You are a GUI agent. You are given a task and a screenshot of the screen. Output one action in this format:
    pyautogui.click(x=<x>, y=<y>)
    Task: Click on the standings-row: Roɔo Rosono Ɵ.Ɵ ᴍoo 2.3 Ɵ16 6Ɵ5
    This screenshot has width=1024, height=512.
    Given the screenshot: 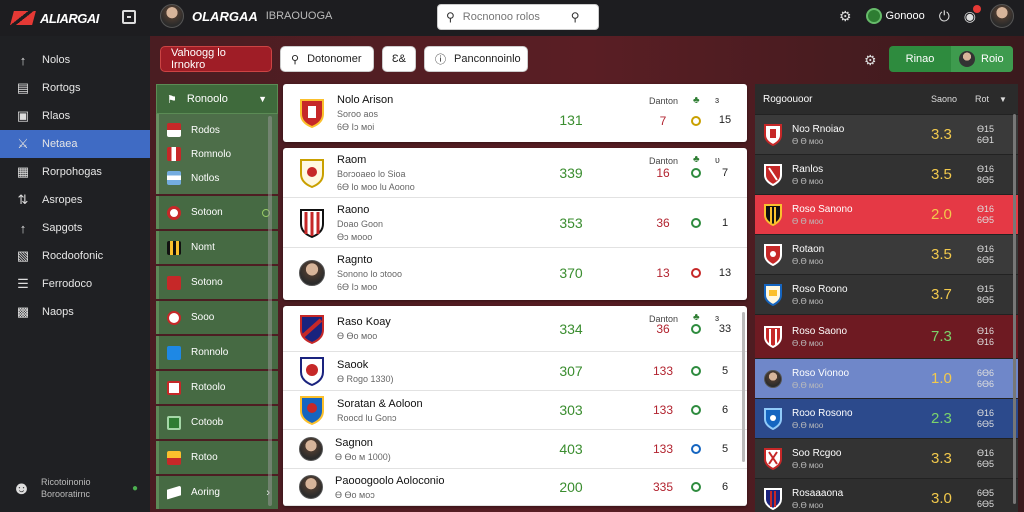 What is the action you would take?
    pyautogui.click(x=886, y=418)
    